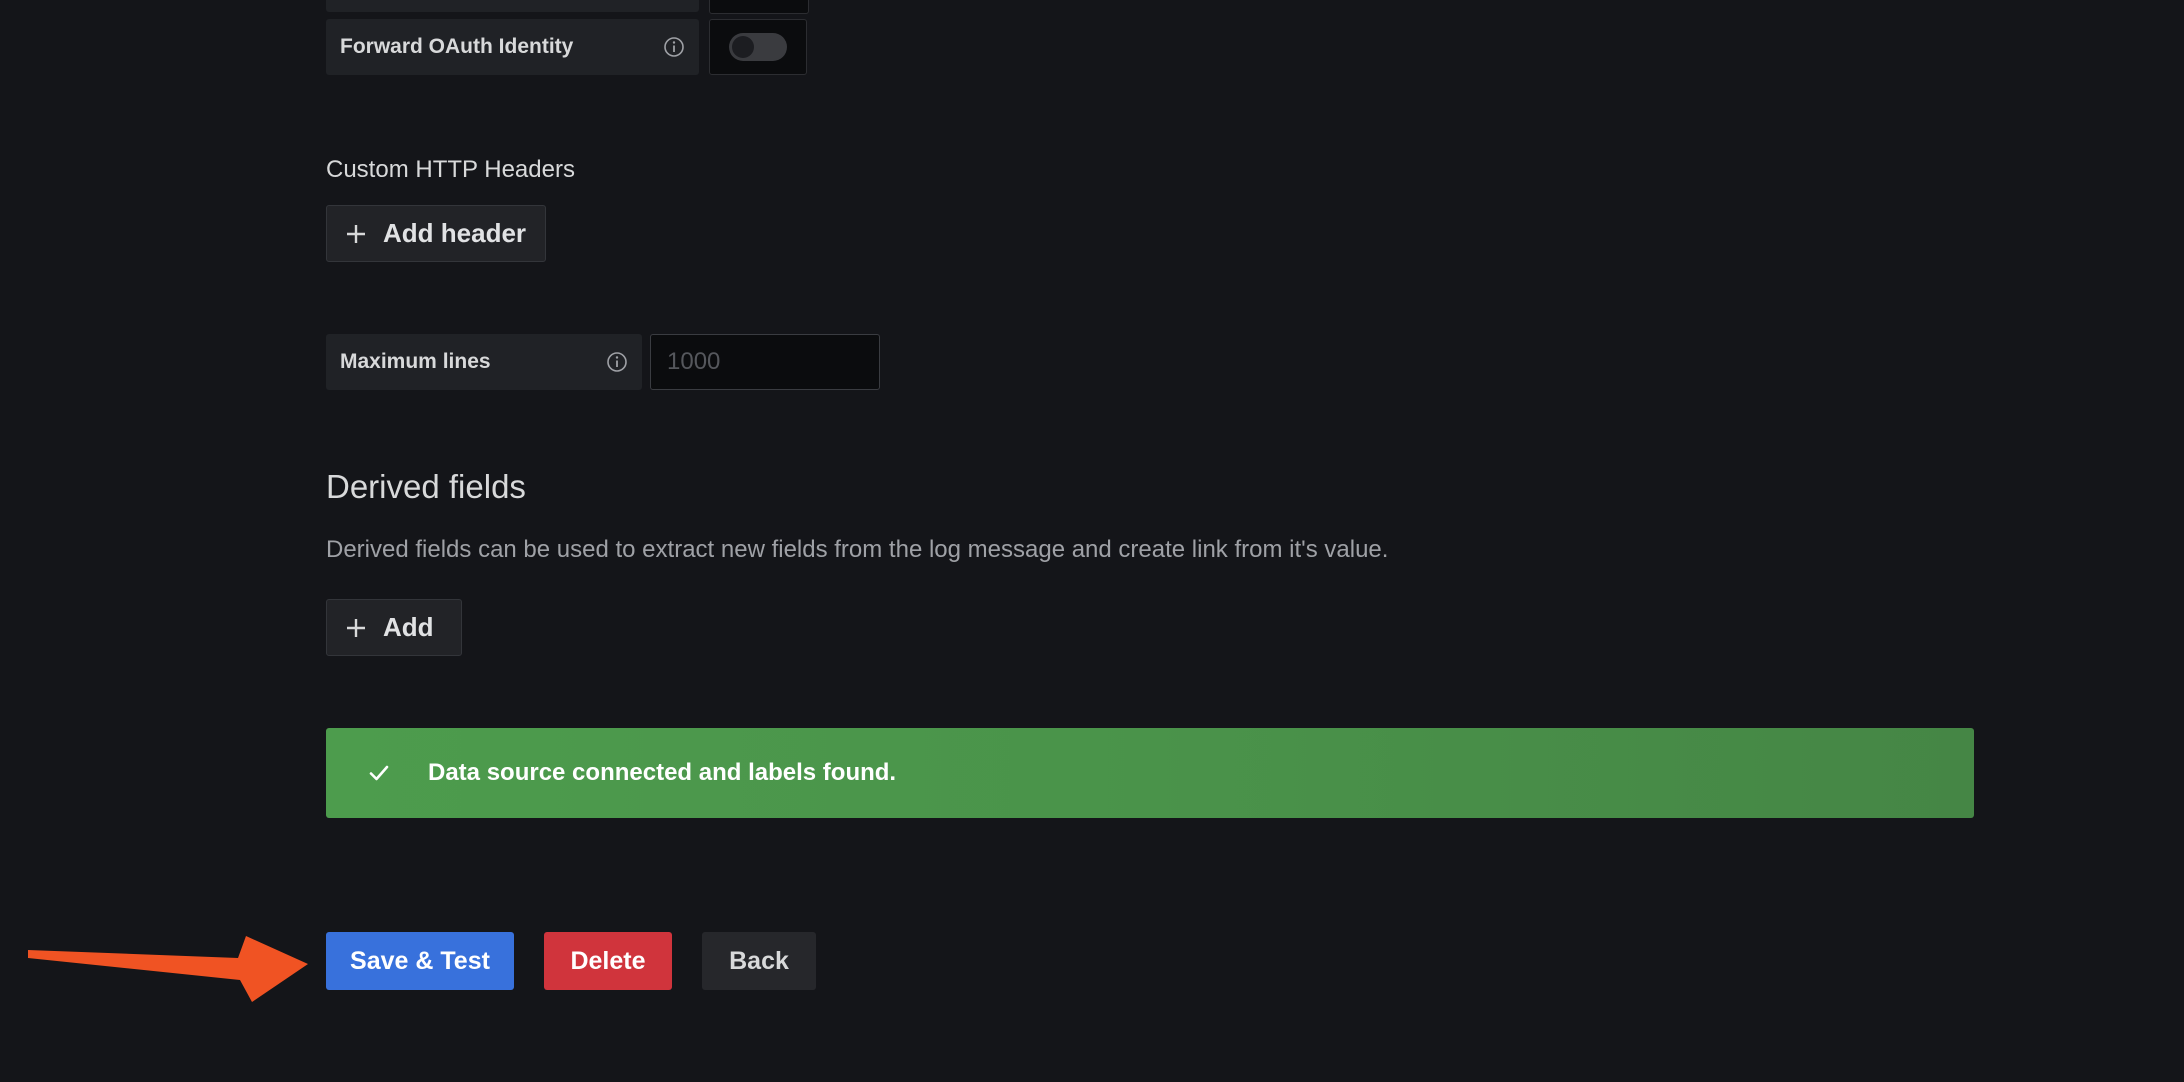  I want to click on add-derived-field-label: Add, so click(408, 627).